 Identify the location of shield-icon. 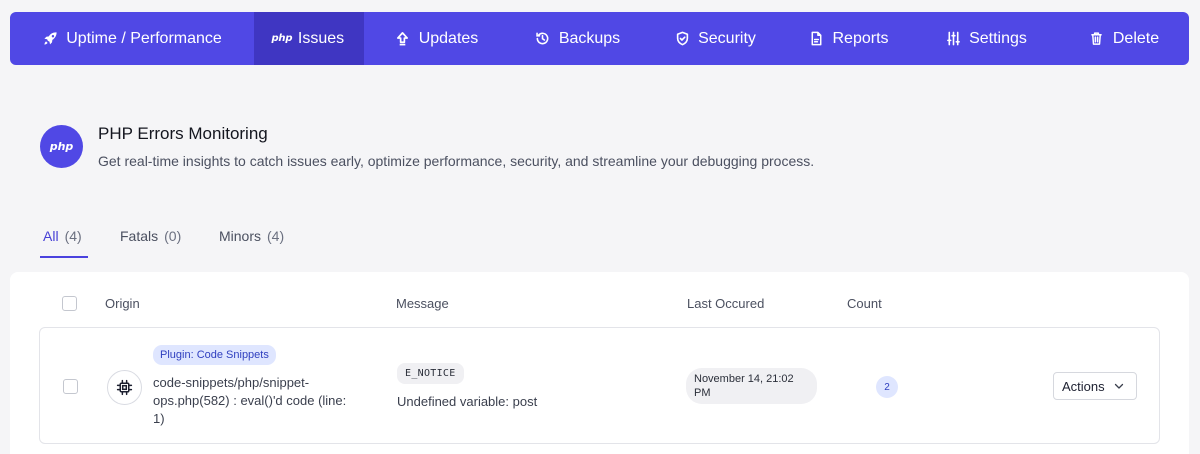
(682, 39).